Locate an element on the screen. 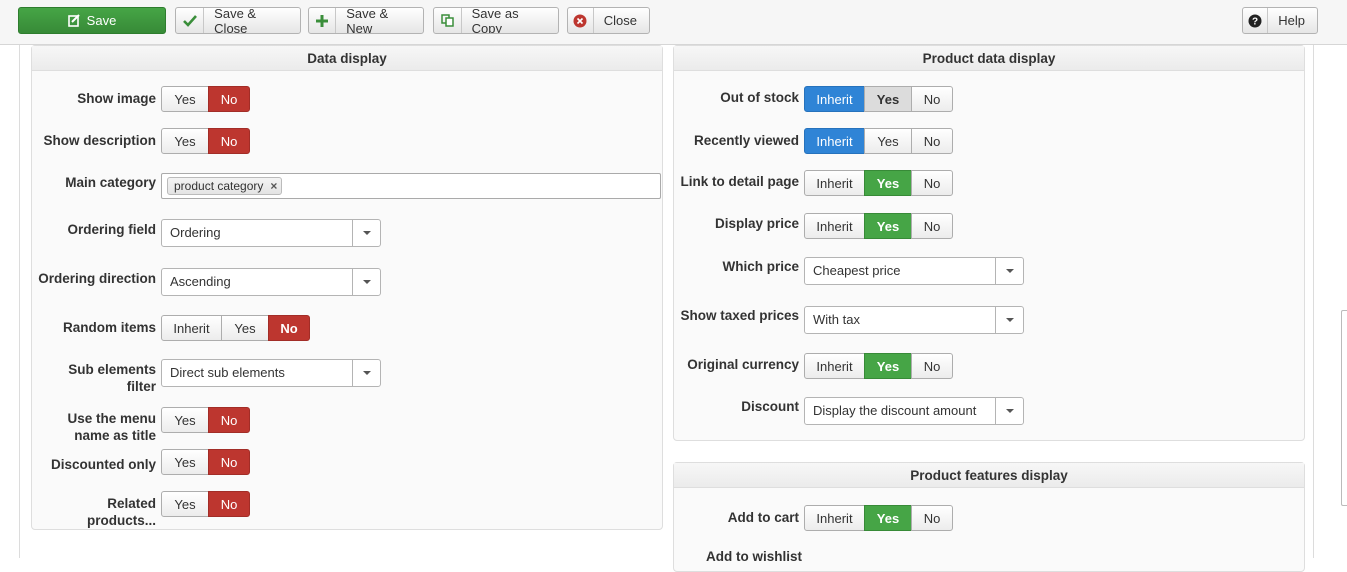  link-detail-page-toggle: Inherit Yes No is located at coordinates (878, 183).